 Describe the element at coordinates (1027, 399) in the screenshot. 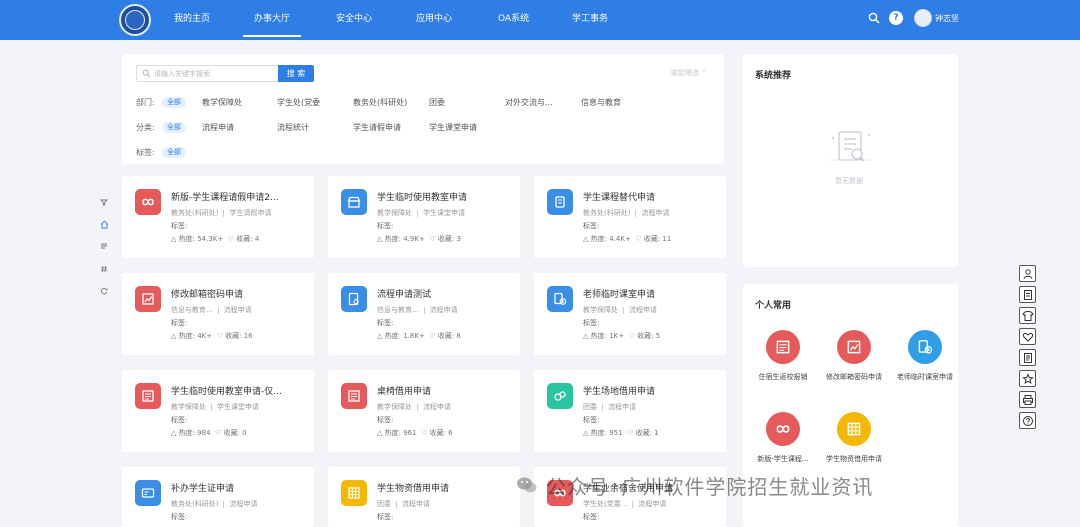

I see `print-icon` at that location.